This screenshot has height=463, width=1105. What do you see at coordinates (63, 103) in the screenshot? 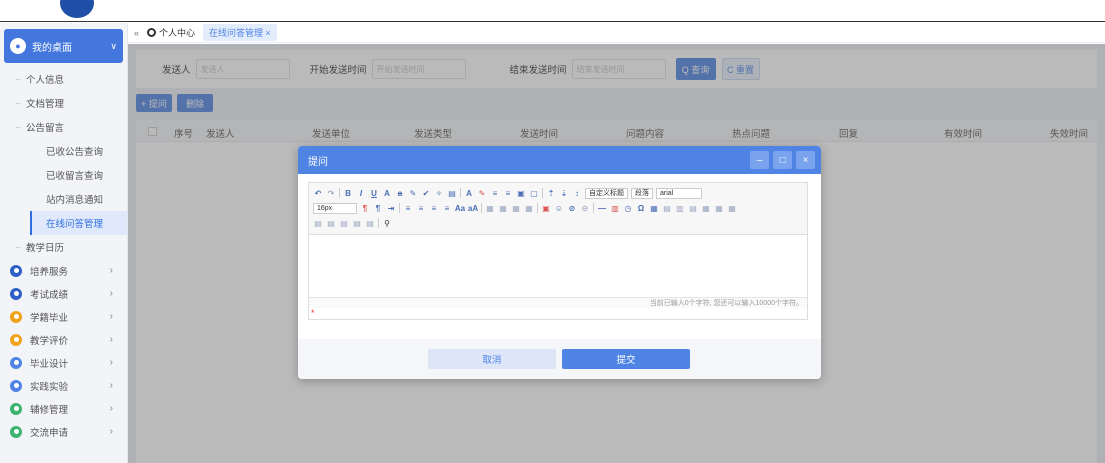
I see `sidebar-item-doc-manage: -· 文档管理` at bounding box center [63, 103].